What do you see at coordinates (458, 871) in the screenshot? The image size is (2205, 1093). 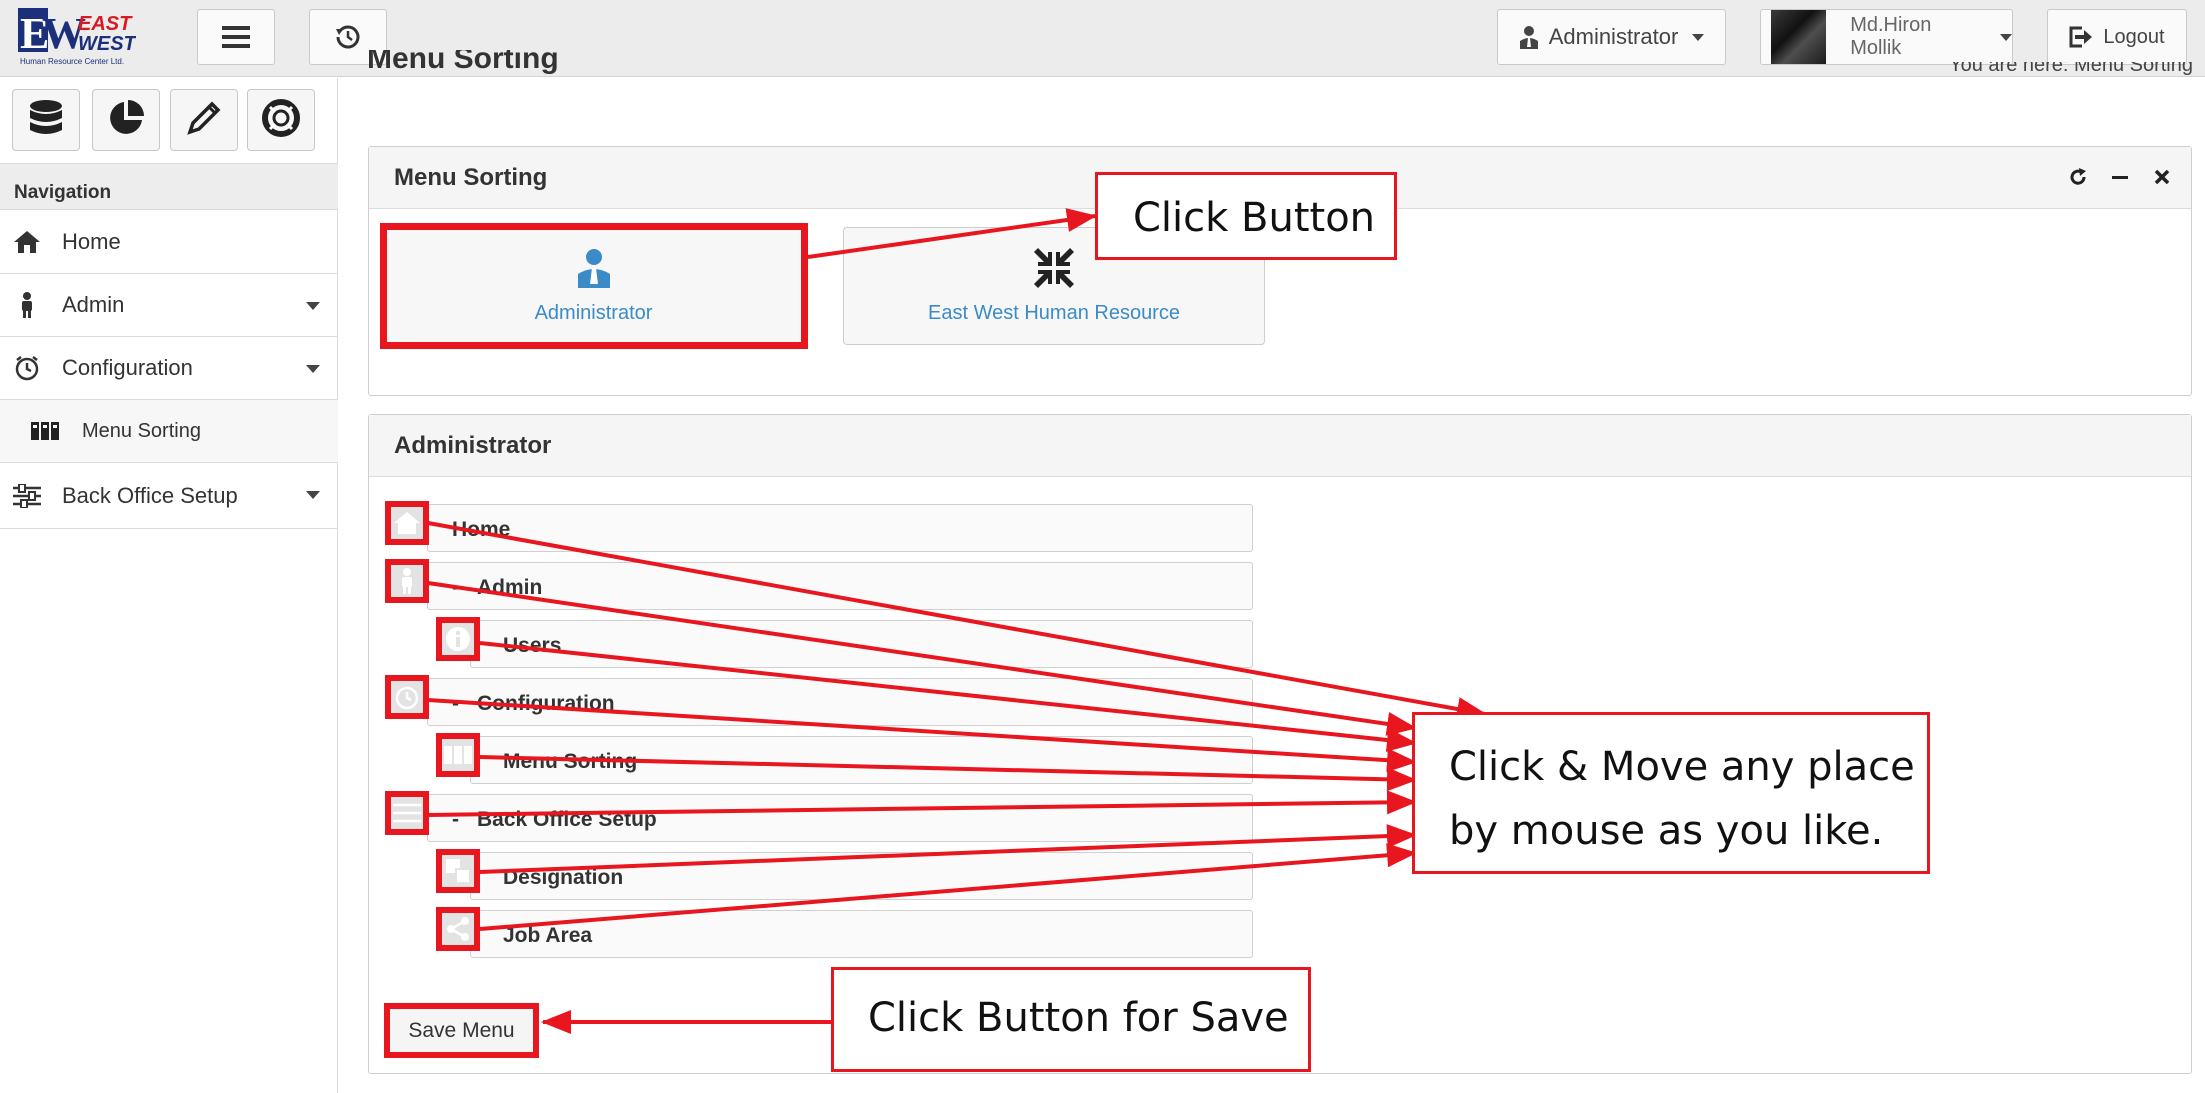 I see `clone-icon` at bounding box center [458, 871].